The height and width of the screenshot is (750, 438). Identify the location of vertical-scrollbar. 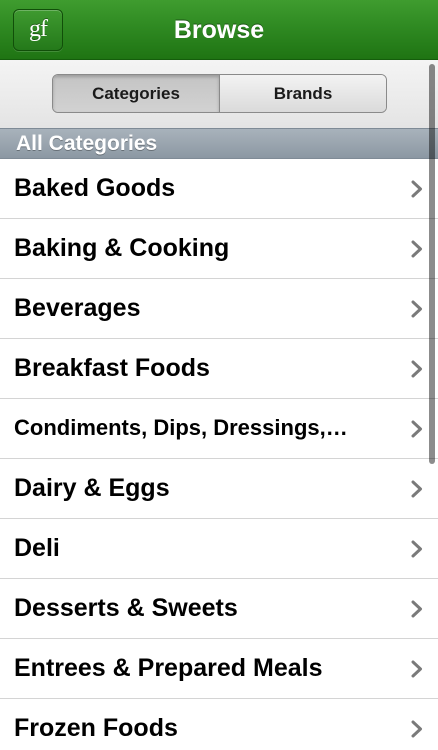
(432, 264).